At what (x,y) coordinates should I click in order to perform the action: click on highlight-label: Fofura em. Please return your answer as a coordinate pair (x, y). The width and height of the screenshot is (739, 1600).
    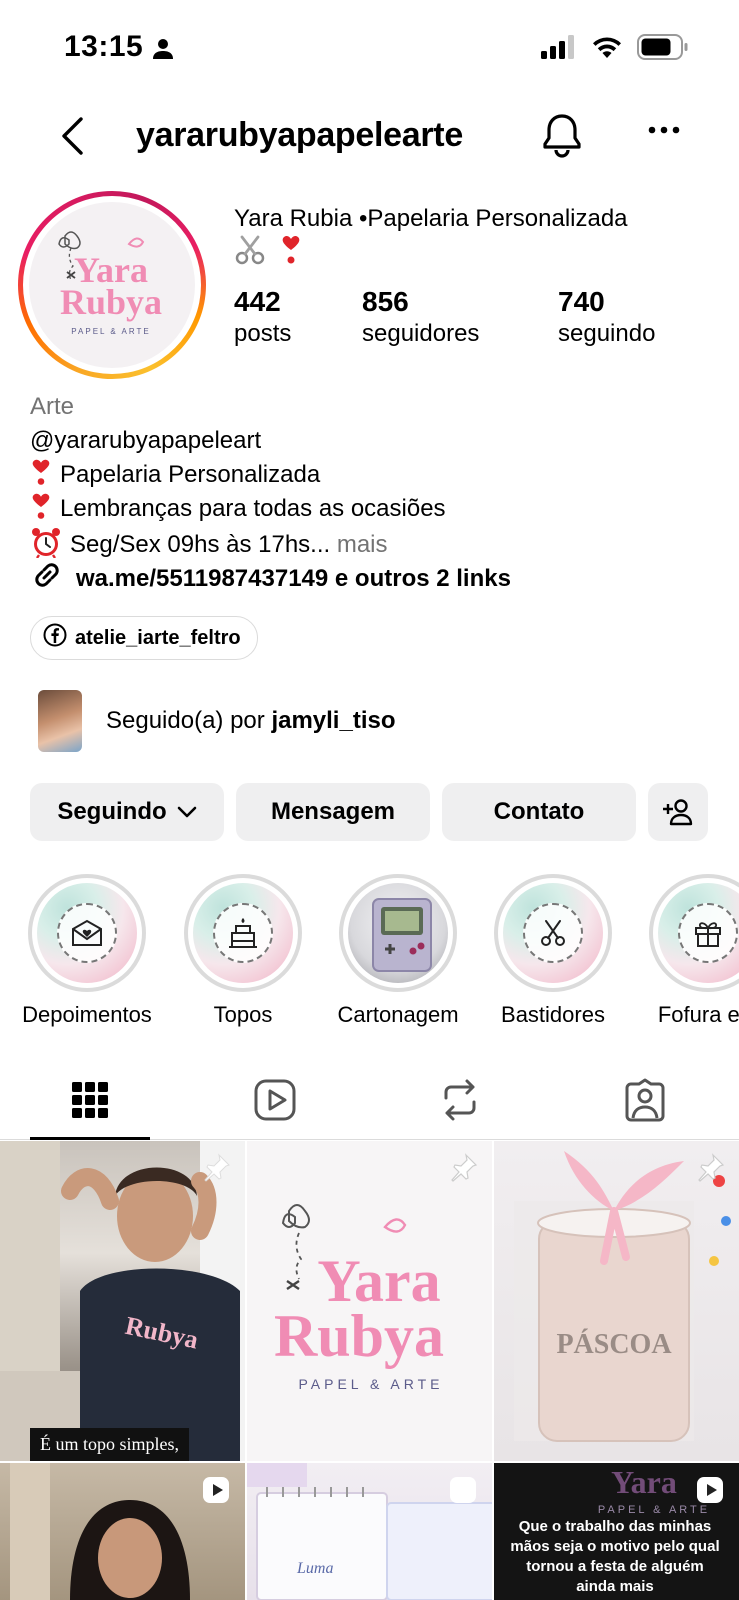
    Looking at the image, I should click on (698, 1014).